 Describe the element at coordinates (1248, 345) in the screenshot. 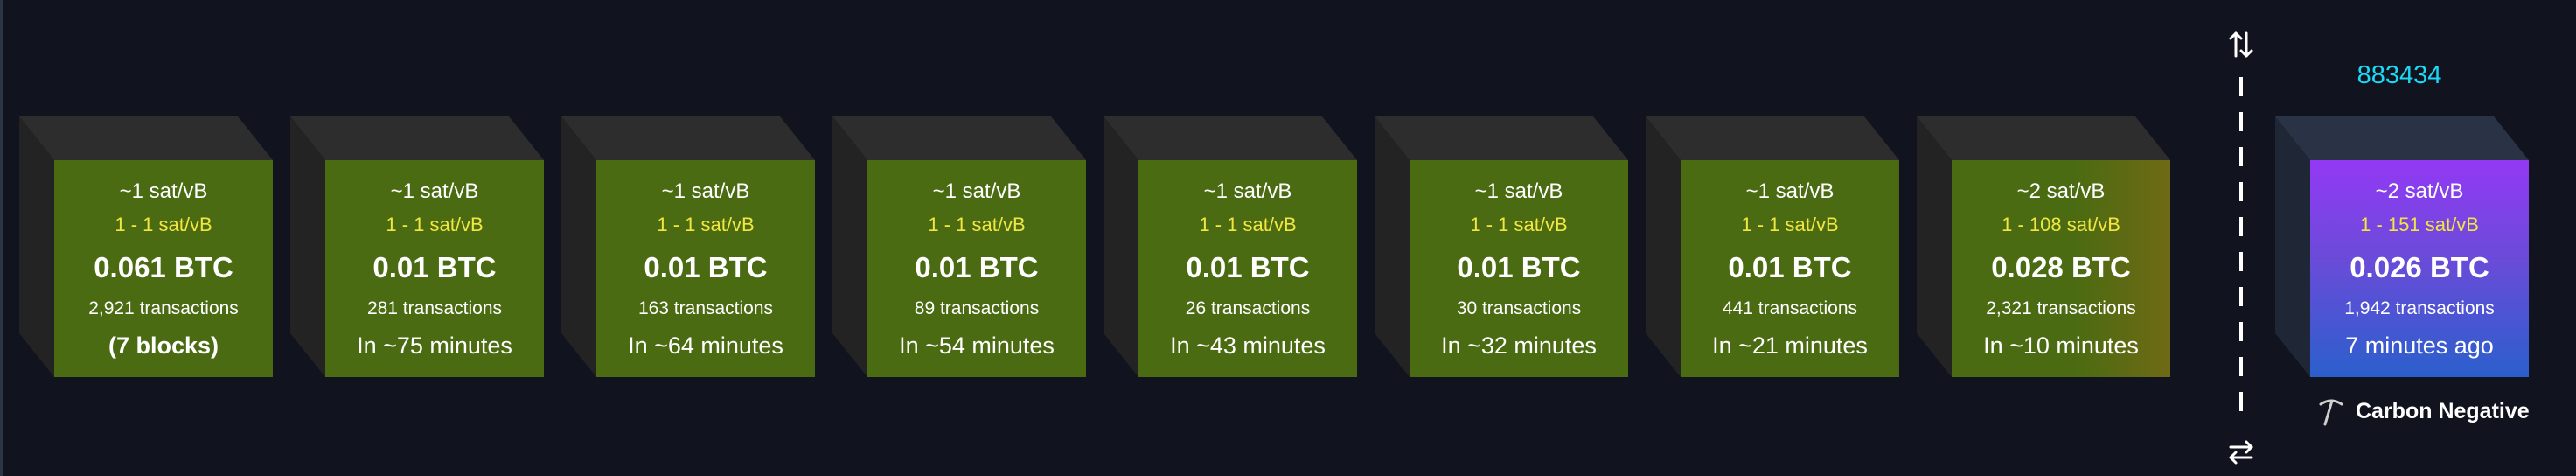

I see `estimated-time: In ~43 minutes` at that location.